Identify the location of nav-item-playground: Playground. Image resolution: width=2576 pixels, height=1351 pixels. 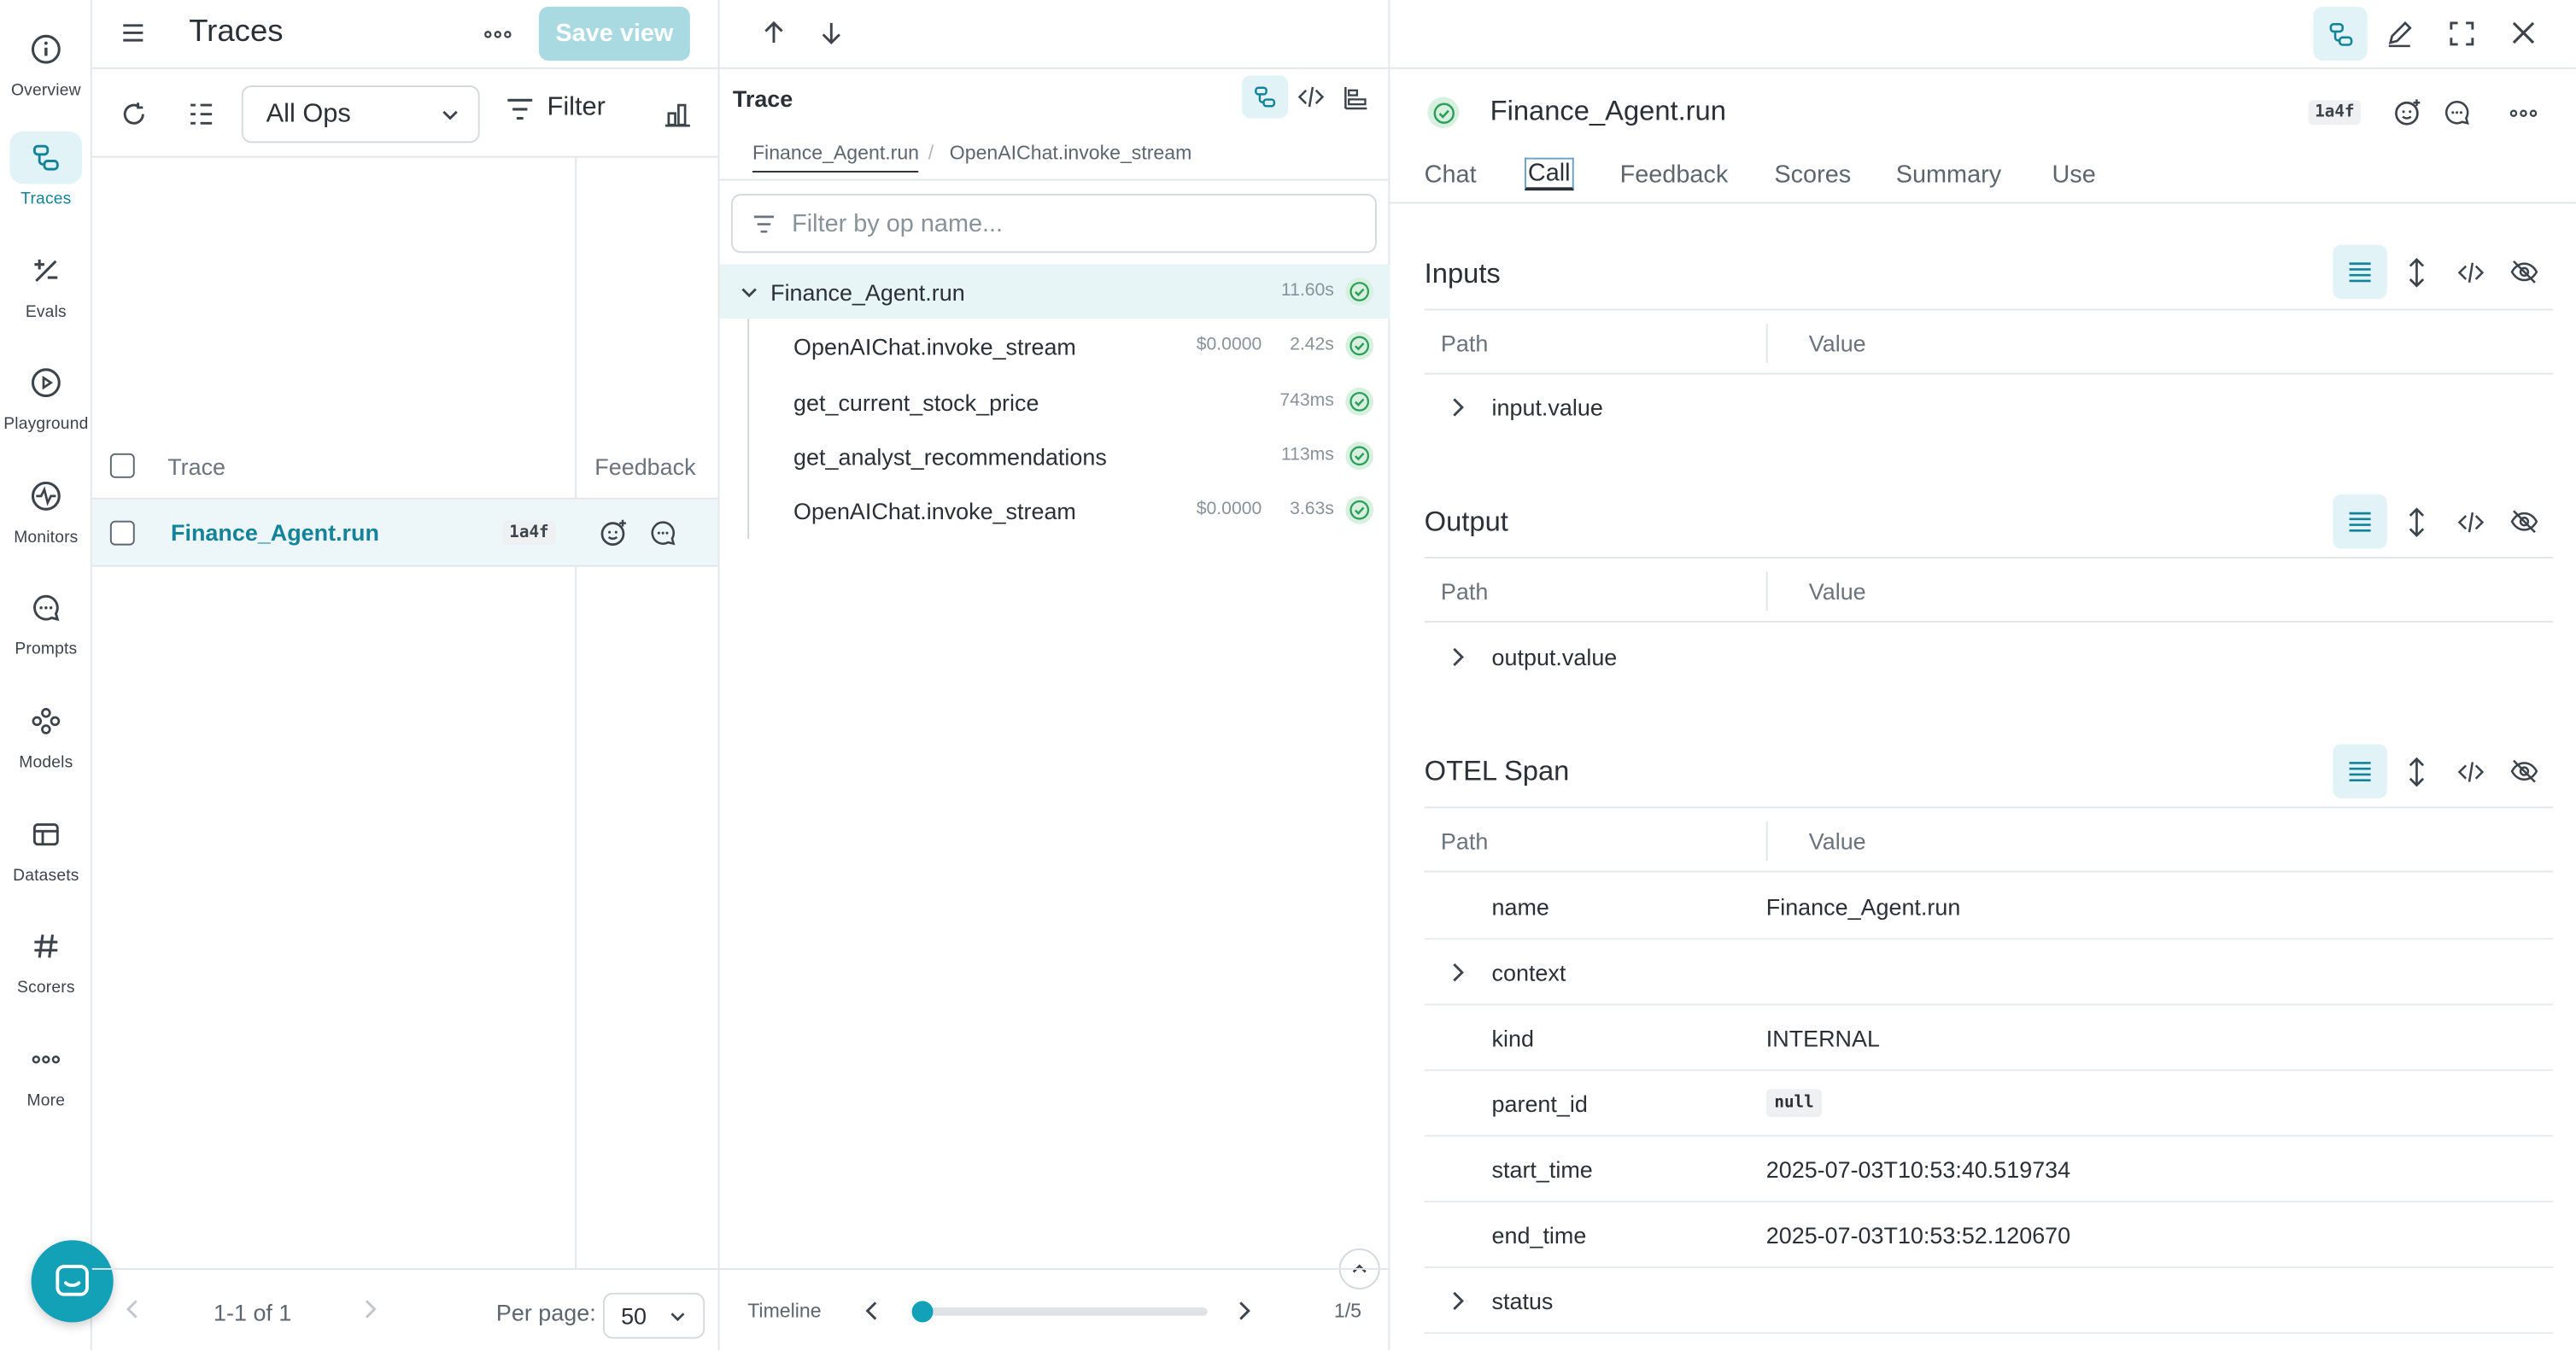
(46, 407).